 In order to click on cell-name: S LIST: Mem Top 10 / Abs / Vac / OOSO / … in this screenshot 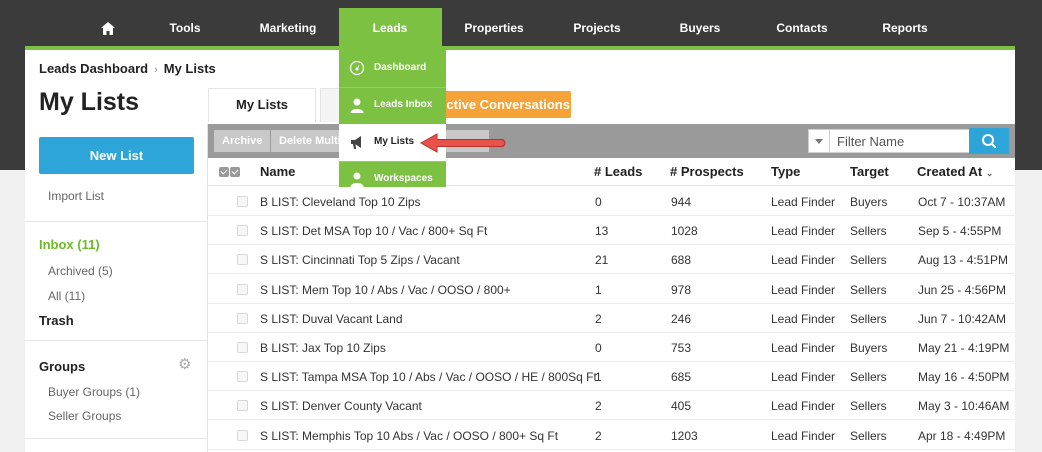, I will do `click(385, 290)`.